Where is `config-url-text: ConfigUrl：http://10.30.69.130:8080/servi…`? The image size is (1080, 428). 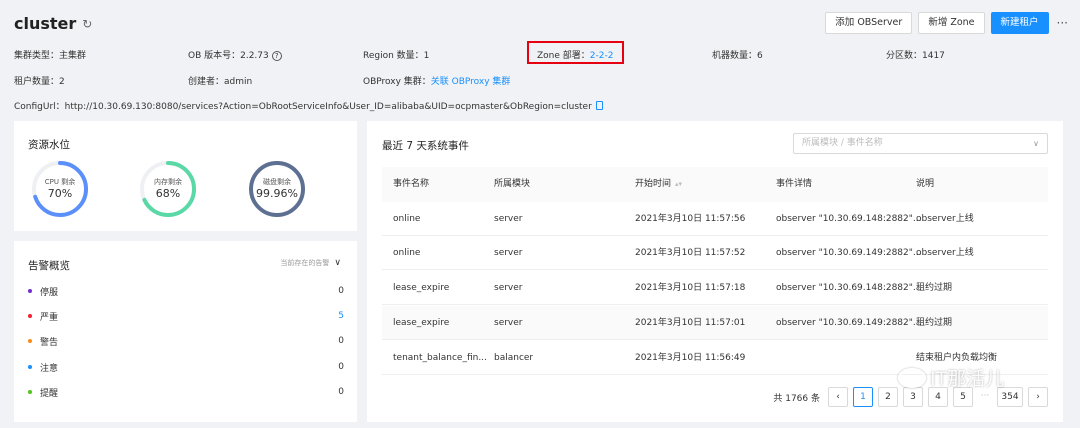
config-url-text: ConfigUrl：http://10.30.69.130:8080/servi… is located at coordinates (303, 107).